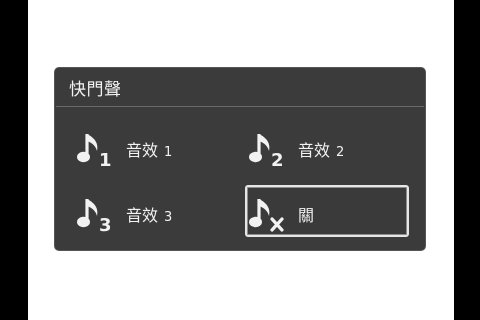 This screenshot has height=320, width=480. I want to click on option-sound-off: 關, so click(327, 211).